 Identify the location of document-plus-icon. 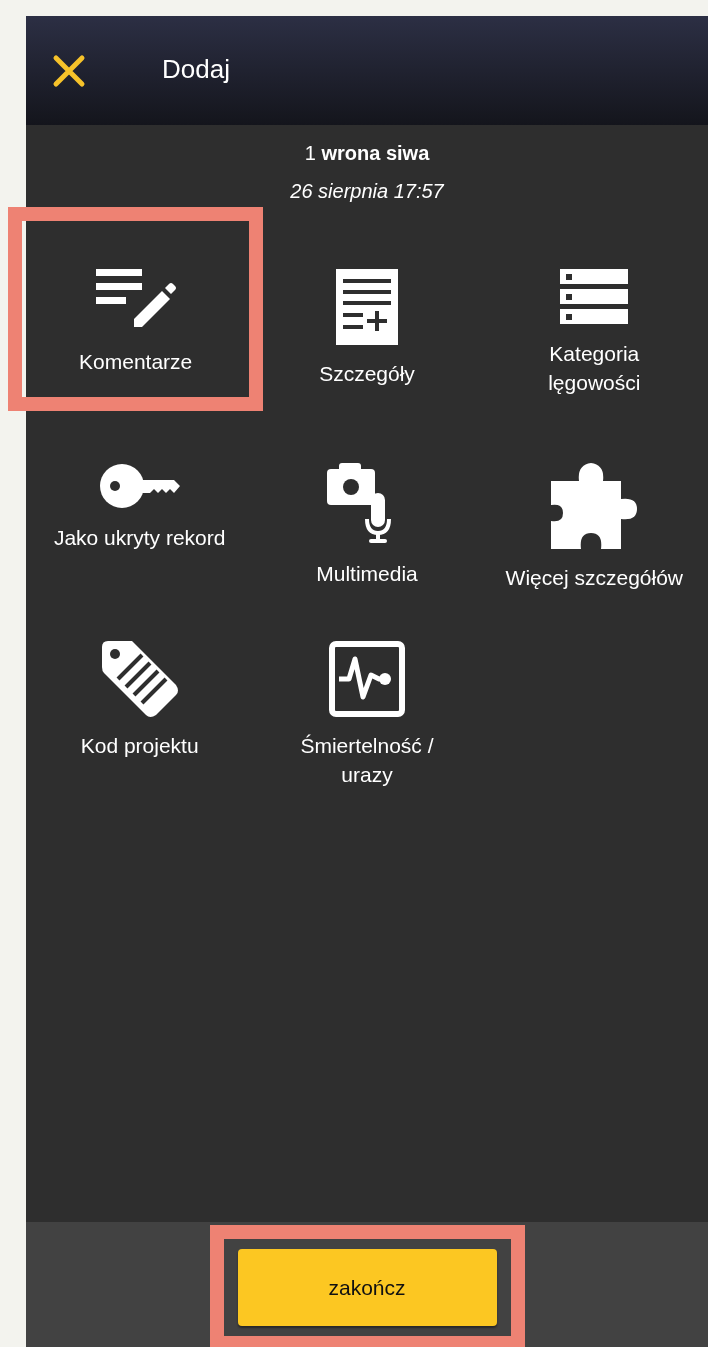
(367, 307).